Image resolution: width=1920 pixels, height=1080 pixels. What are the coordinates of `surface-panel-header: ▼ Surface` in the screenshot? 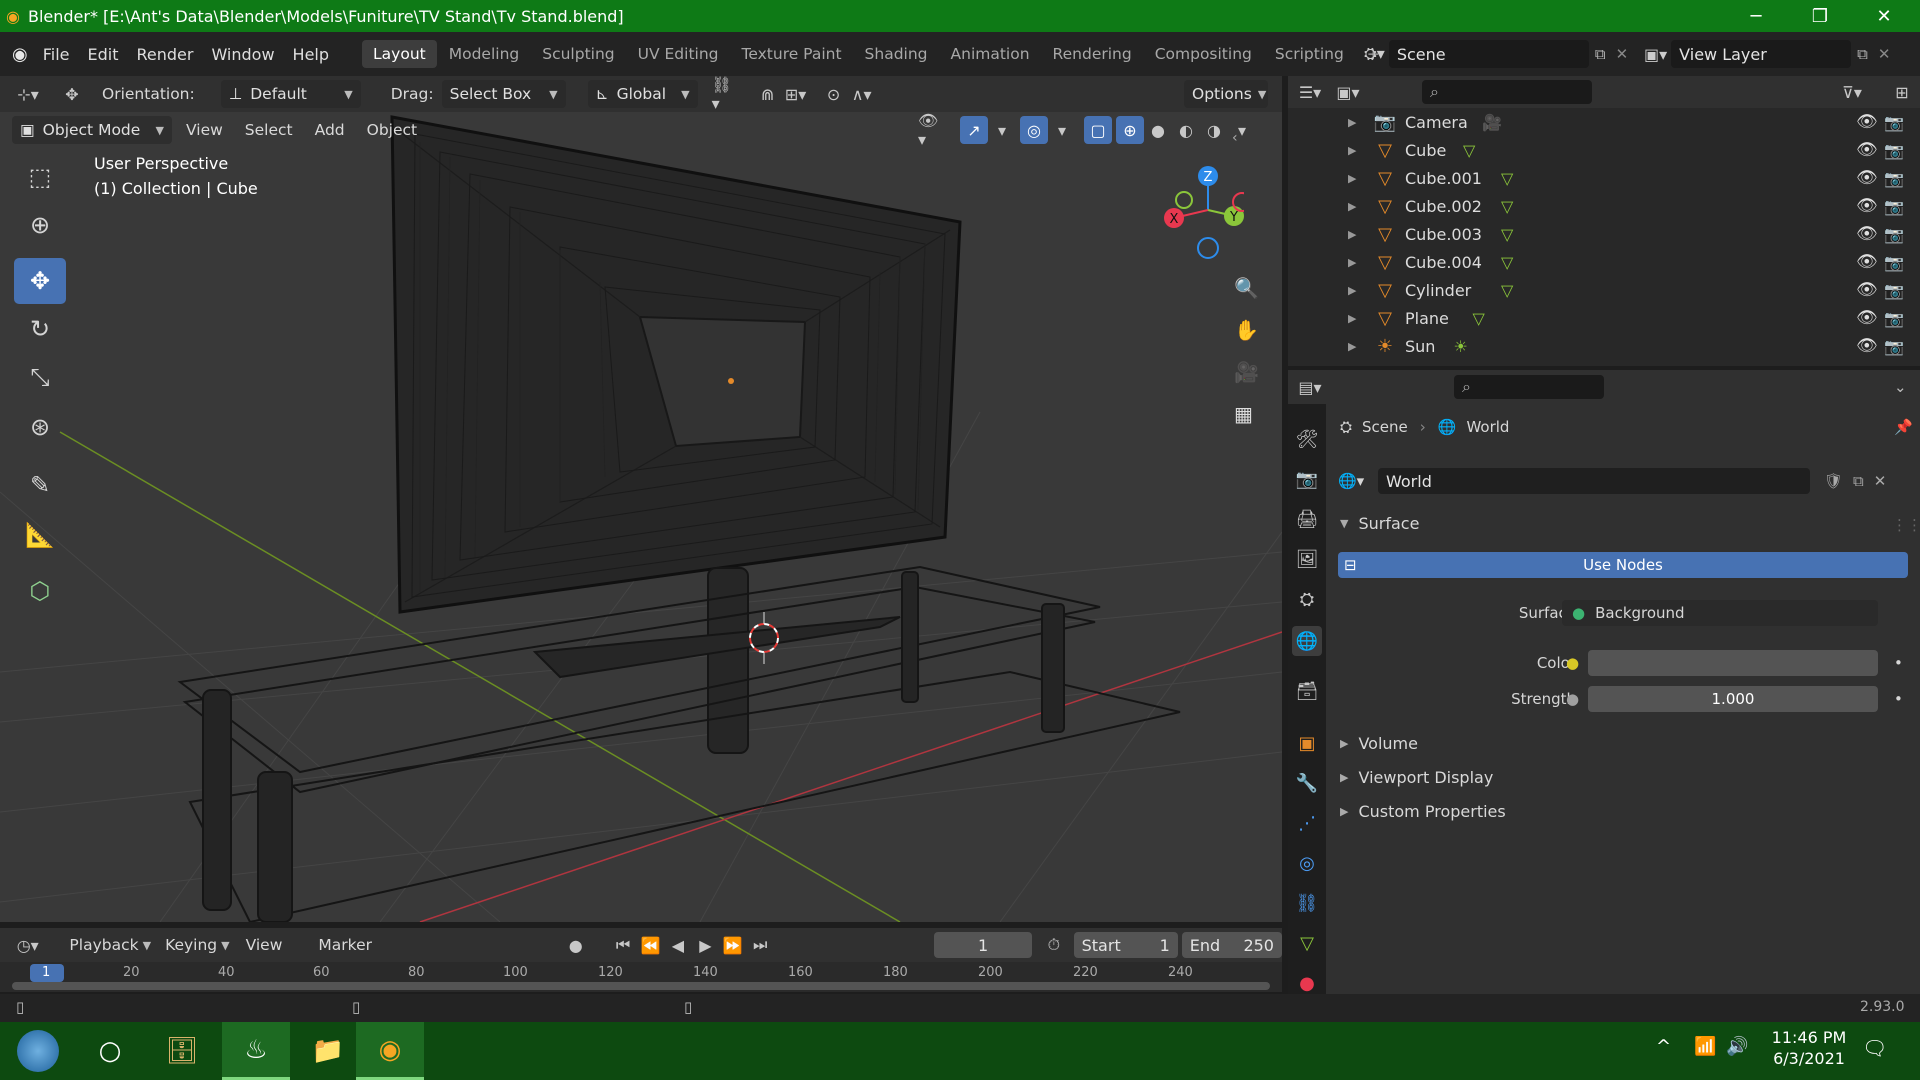 It's located at (1379, 523).